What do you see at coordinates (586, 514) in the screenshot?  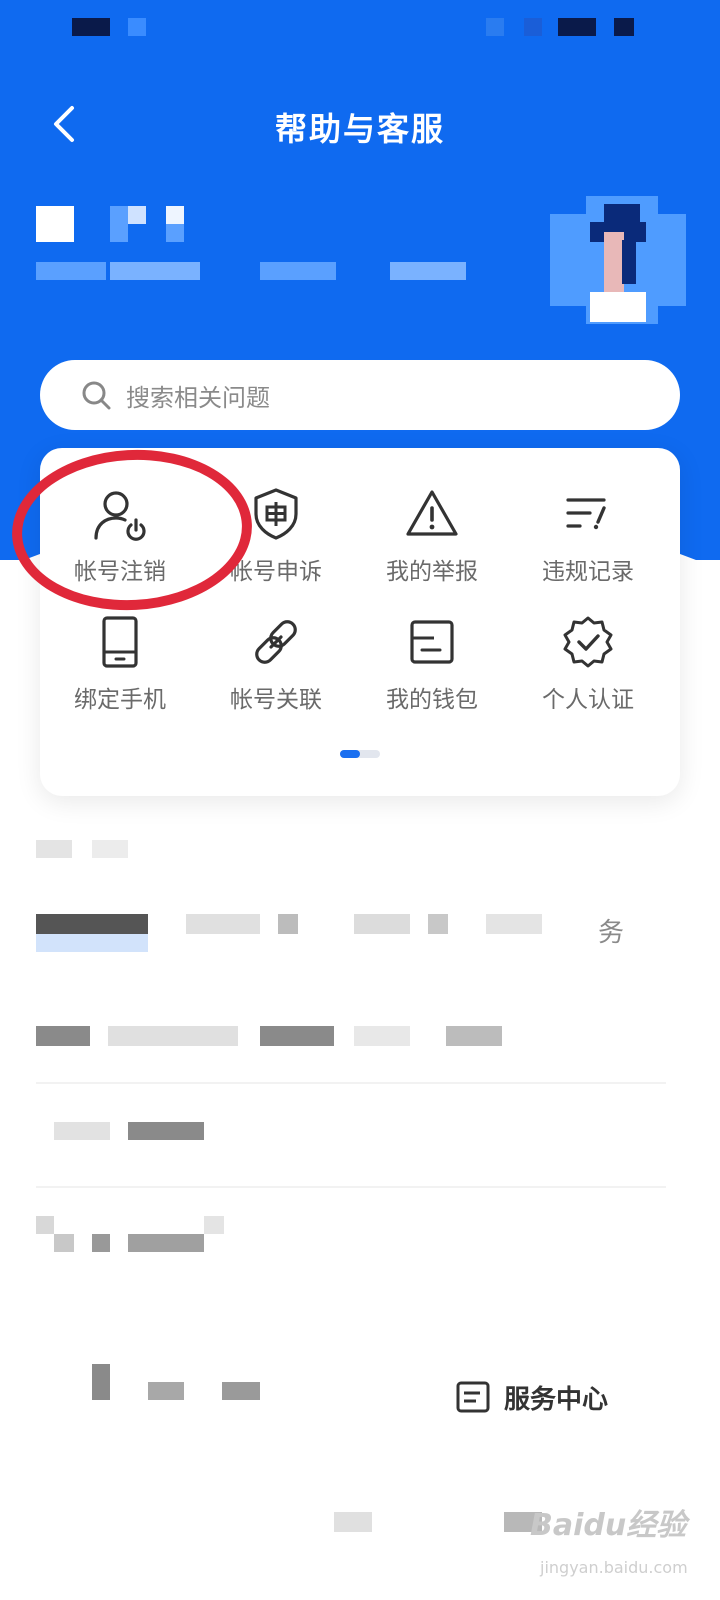 I see `violation-list-icon` at bounding box center [586, 514].